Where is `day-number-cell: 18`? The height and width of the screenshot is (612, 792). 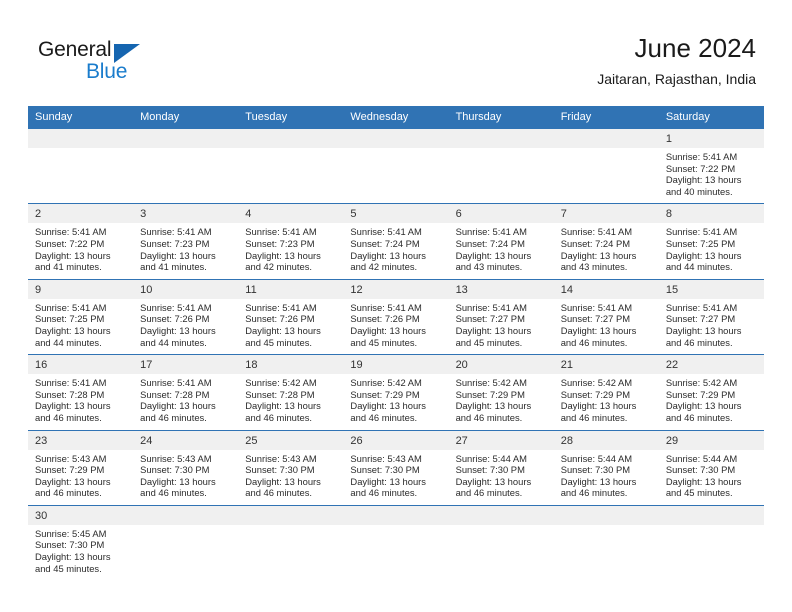 day-number-cell: 18 is located at coordinates (291, 364).